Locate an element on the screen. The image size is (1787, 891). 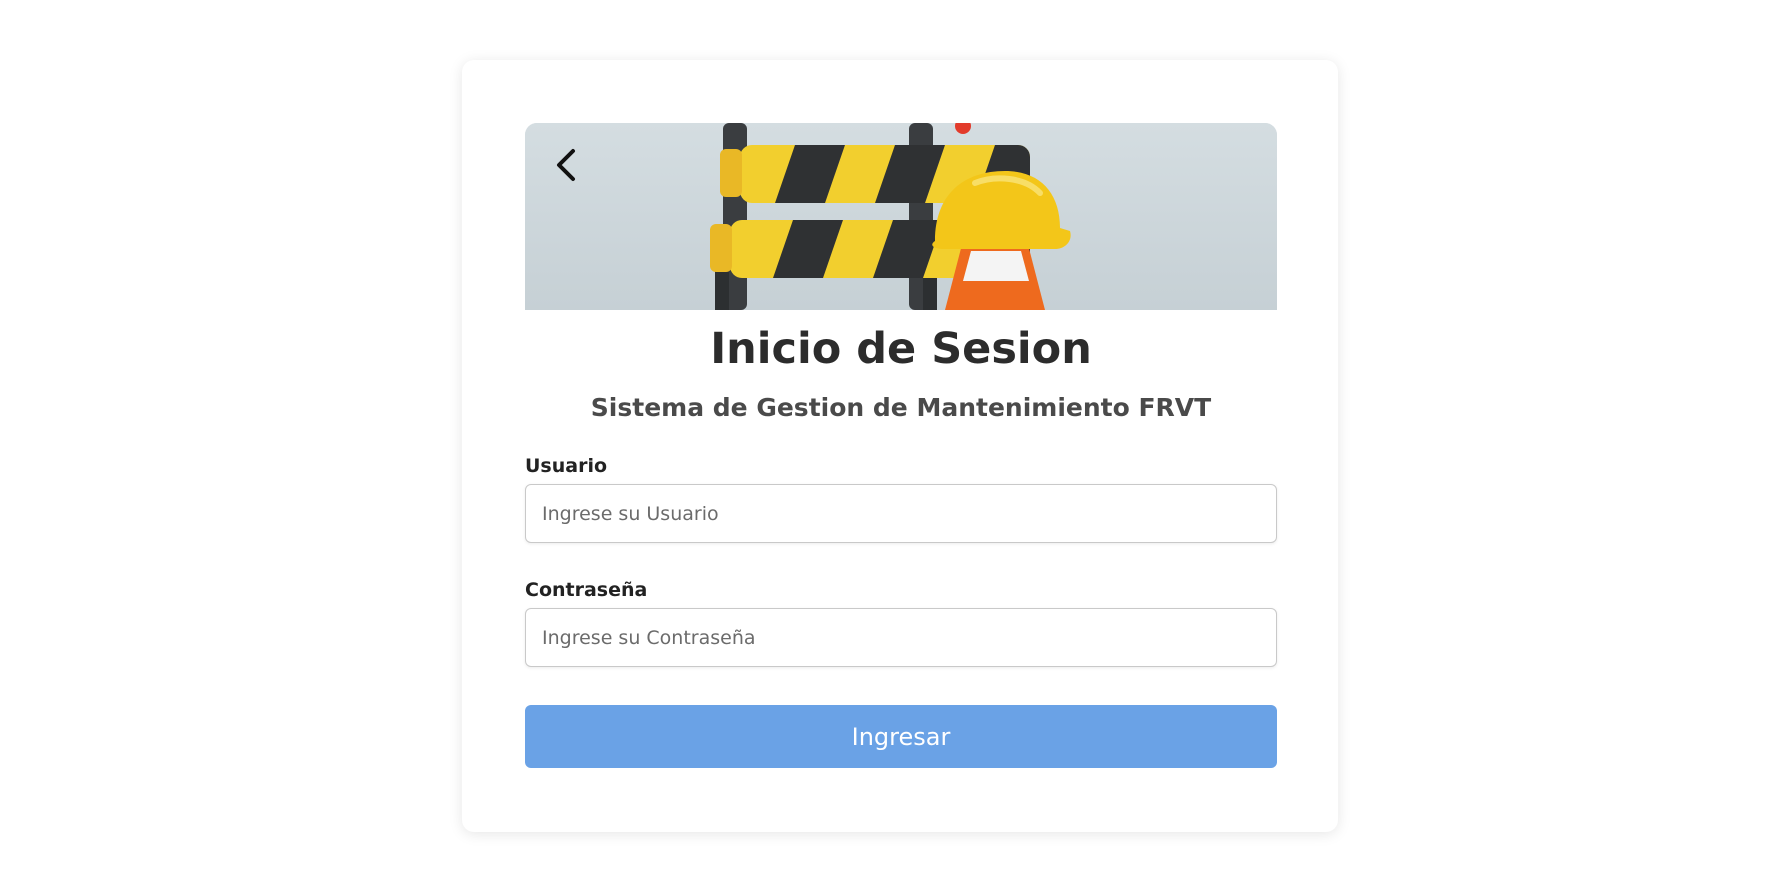
back-button is located at coordinates (567, 165).